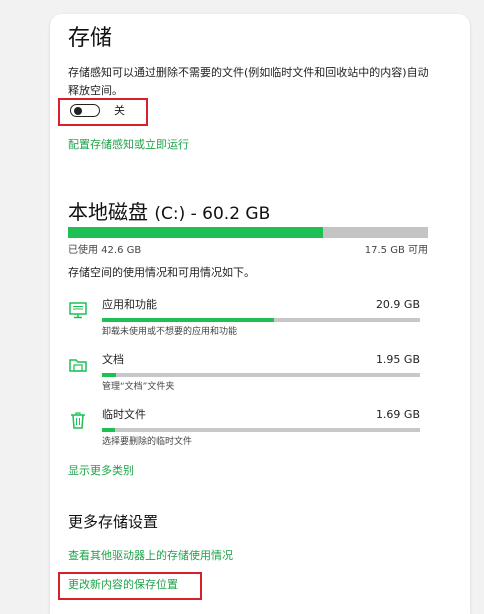  Describe the element at coordinates (119, 110) in the screenshot. I see `toggle-state-label: 关` at that location.